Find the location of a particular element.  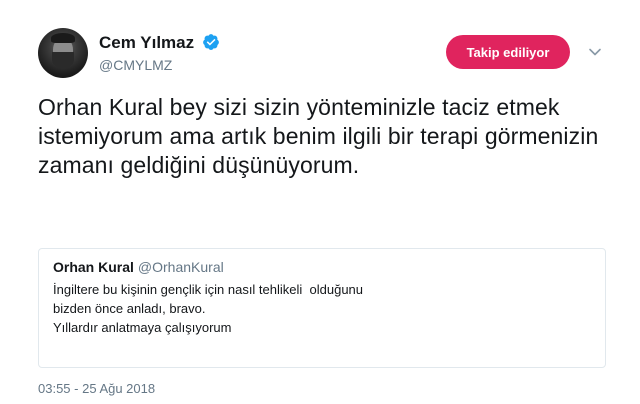

following-button: Takip ediliyor is located at coordinates (508, 52).